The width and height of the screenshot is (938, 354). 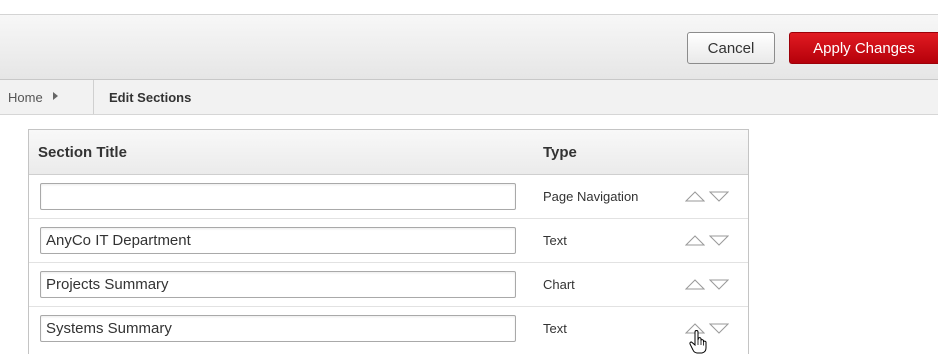 What do you see at coordinates (863, 48) in the screenshot?
I see `apply-changes-button: Apply Changes` at bounding box center [863, 48].